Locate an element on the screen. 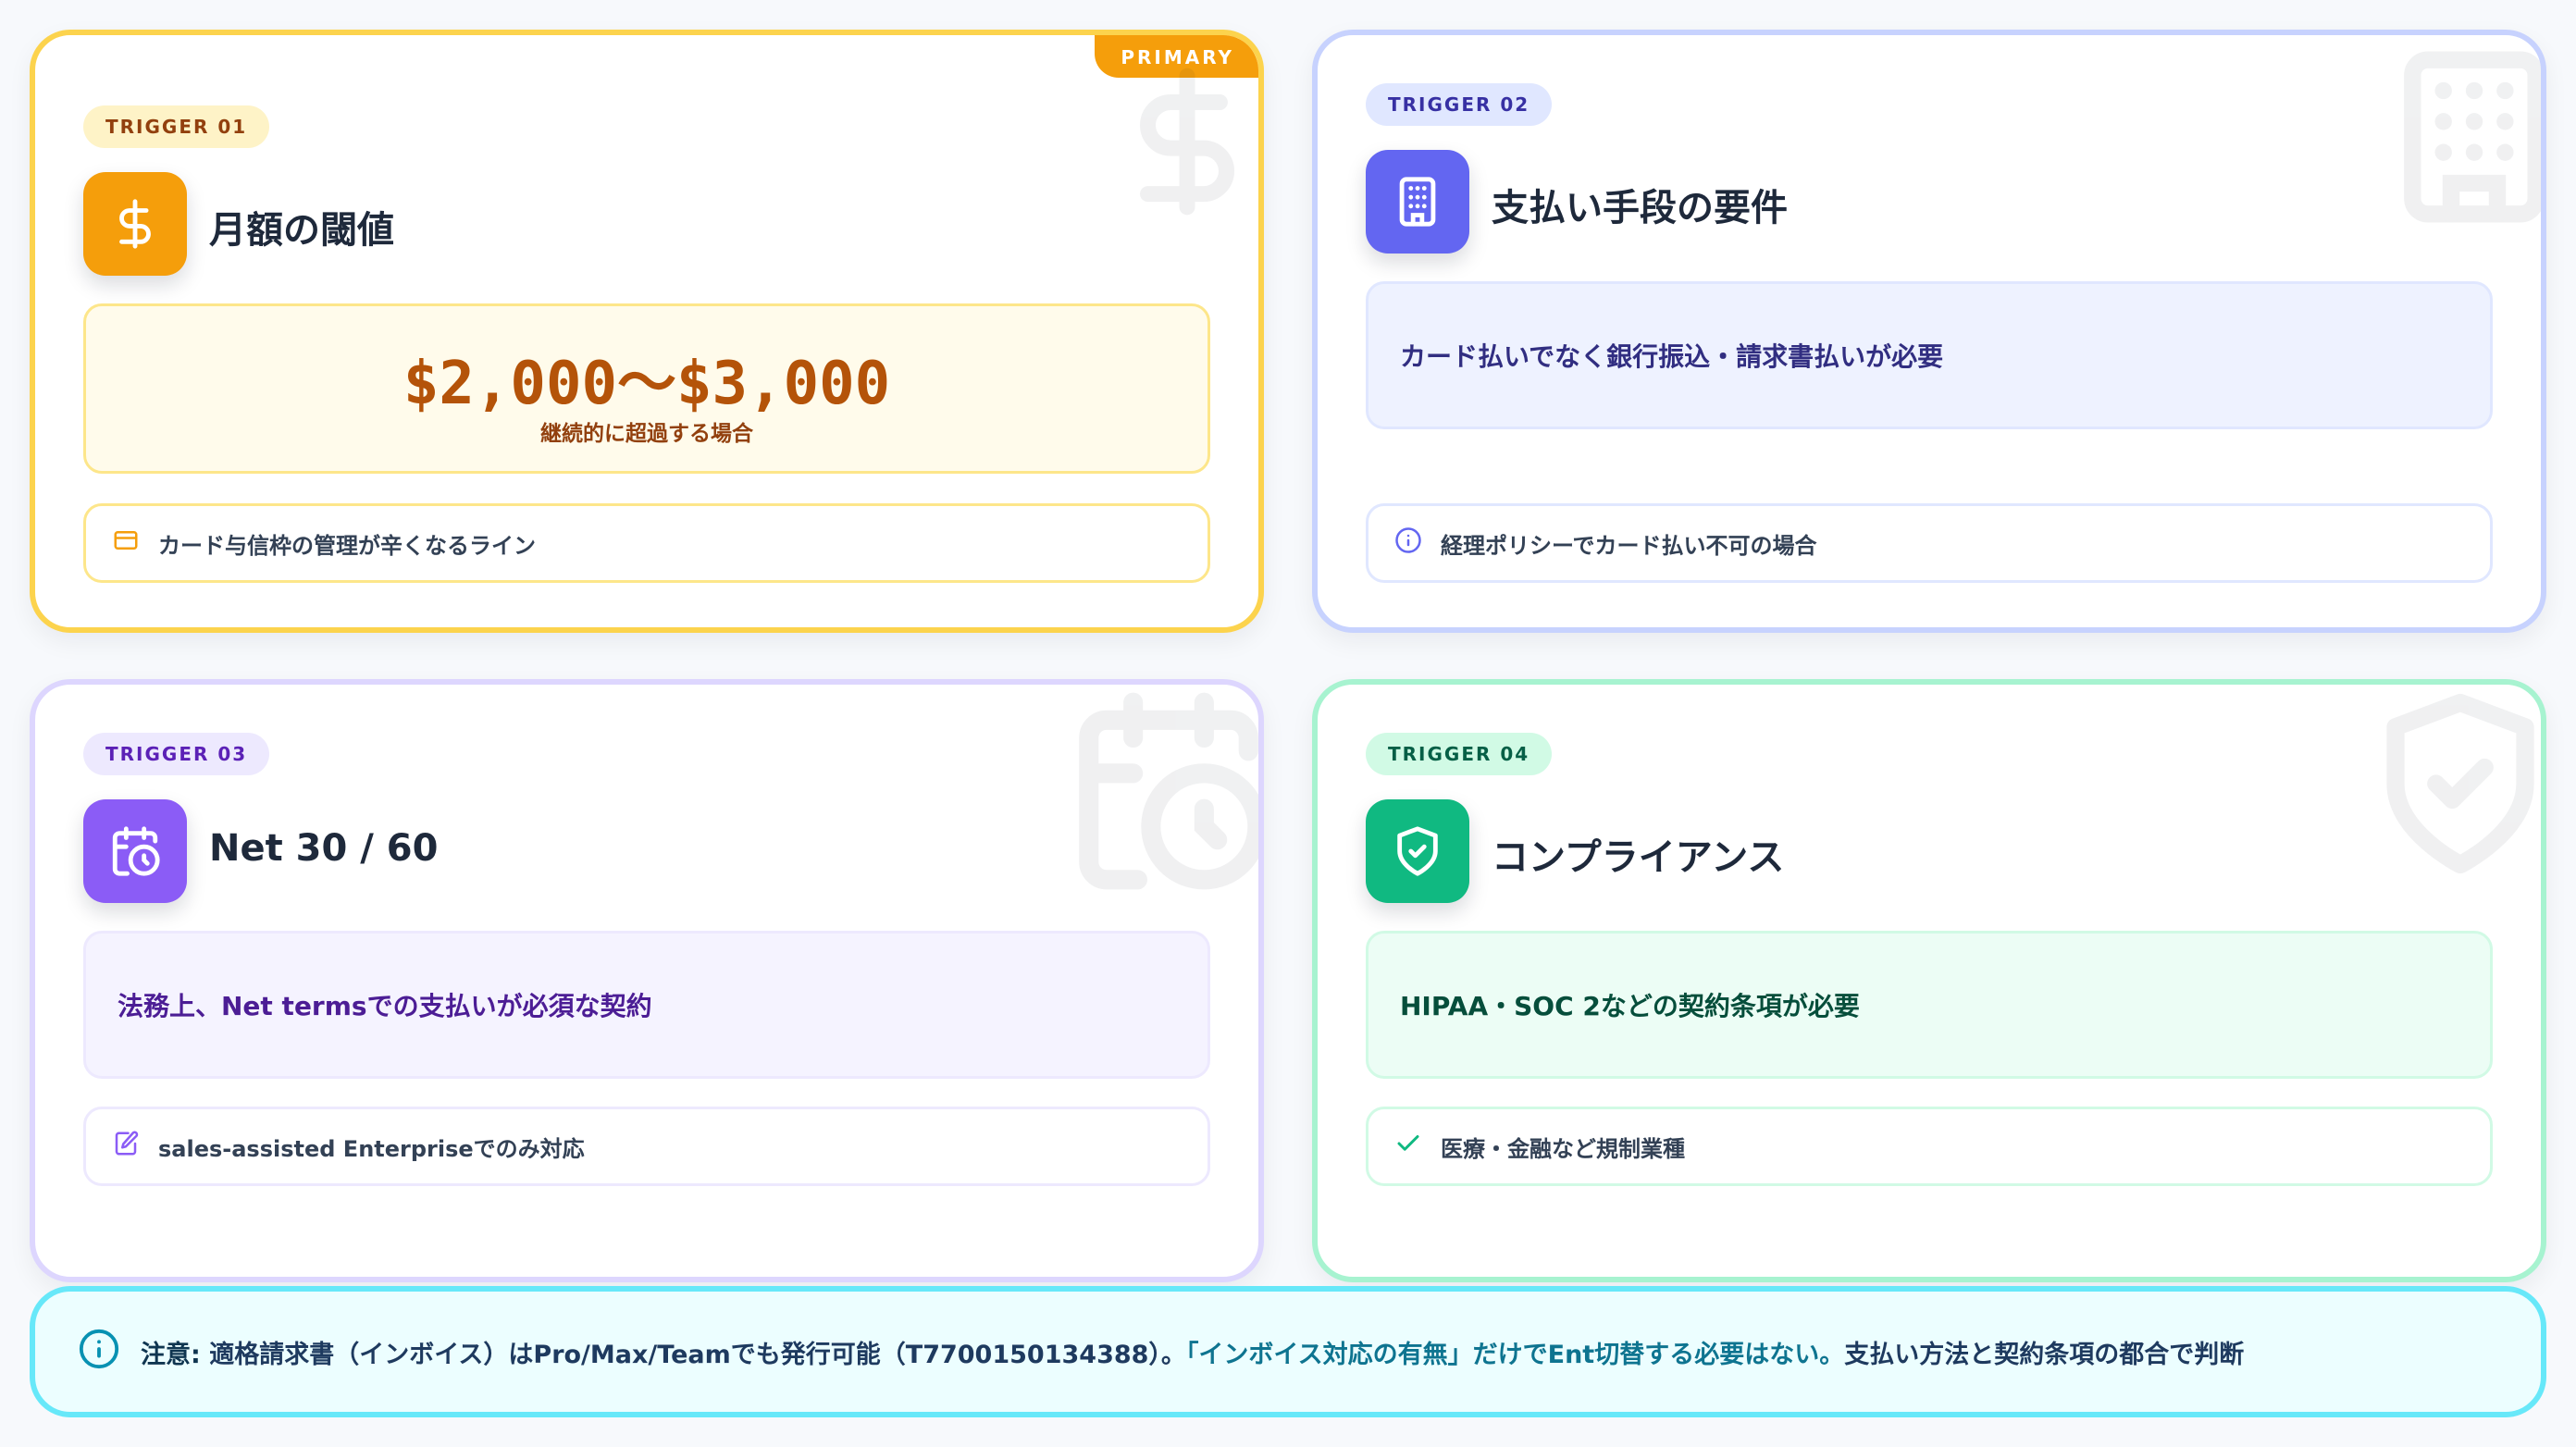 This screenshot has height=1447, width=2576. trigger-badge: TRIGGER 03 is located at coordinates (177, 754).